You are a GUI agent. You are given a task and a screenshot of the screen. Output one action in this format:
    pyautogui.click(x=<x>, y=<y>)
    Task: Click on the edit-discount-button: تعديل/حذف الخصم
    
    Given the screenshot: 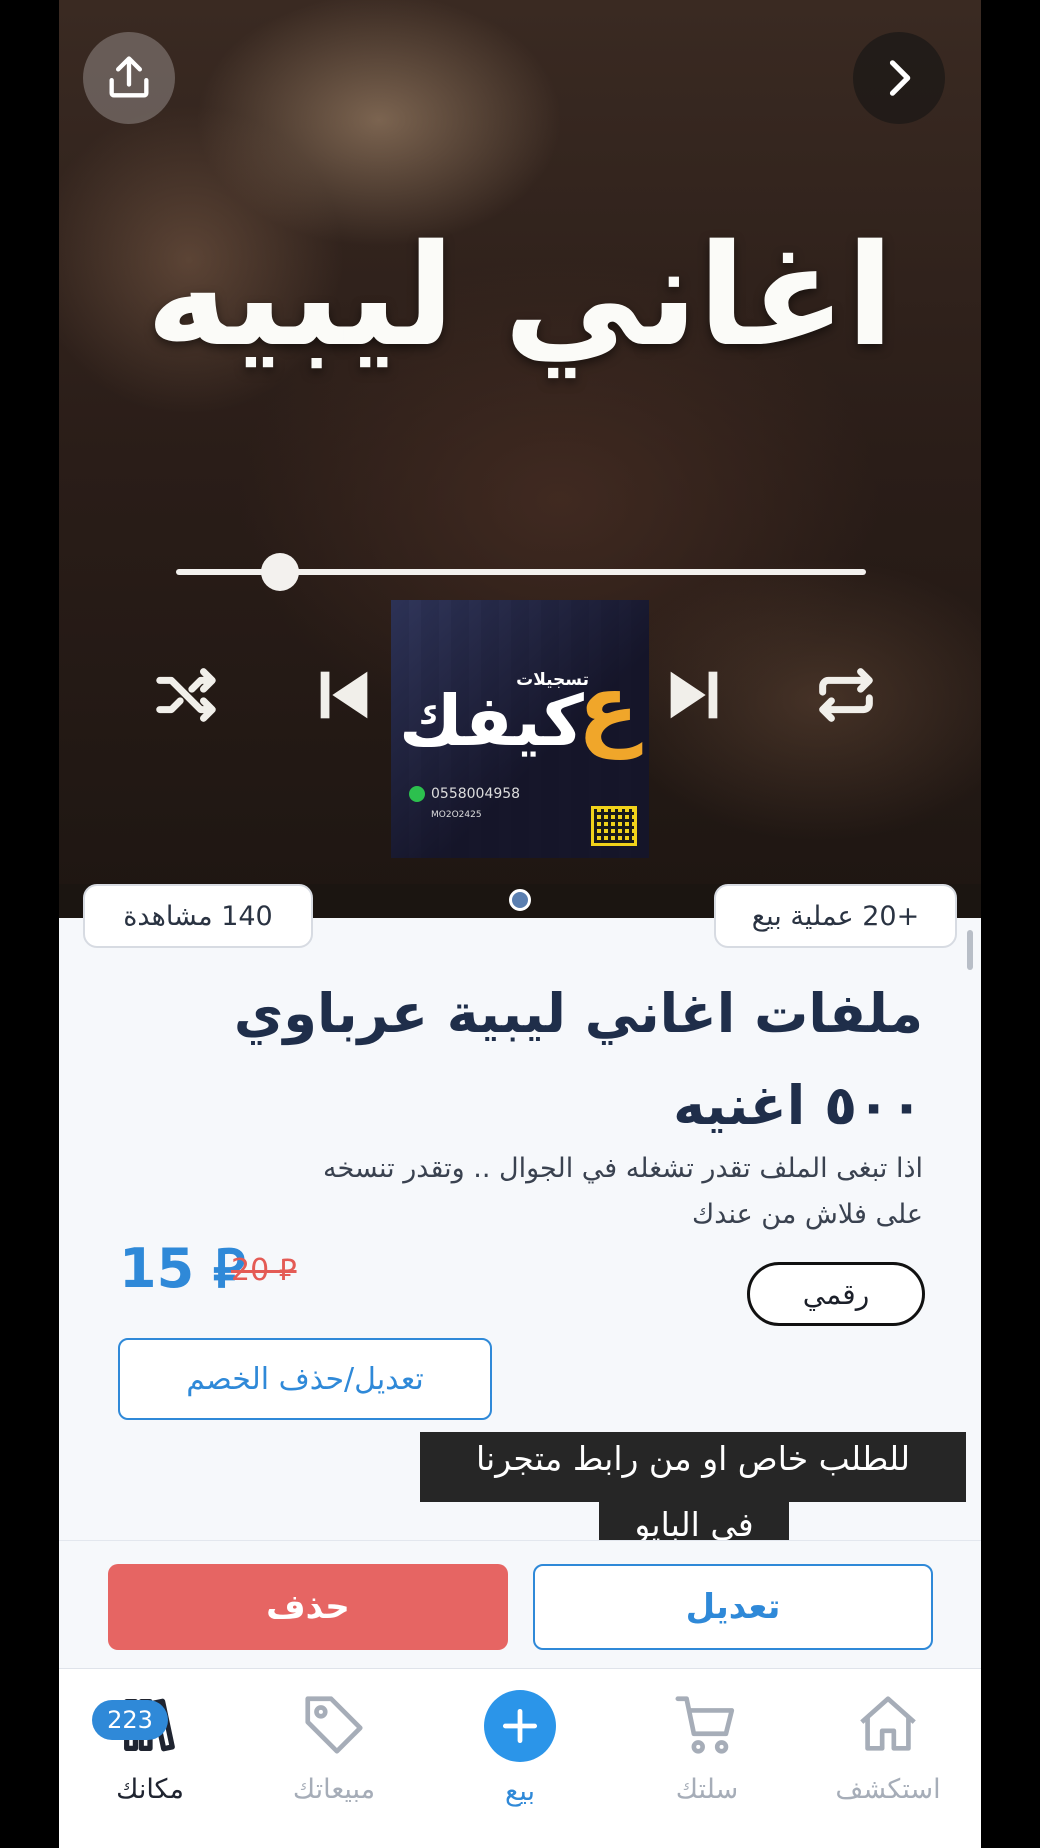 What is the action you would take?
    pyautogui.click(x=305, y=1379)
    